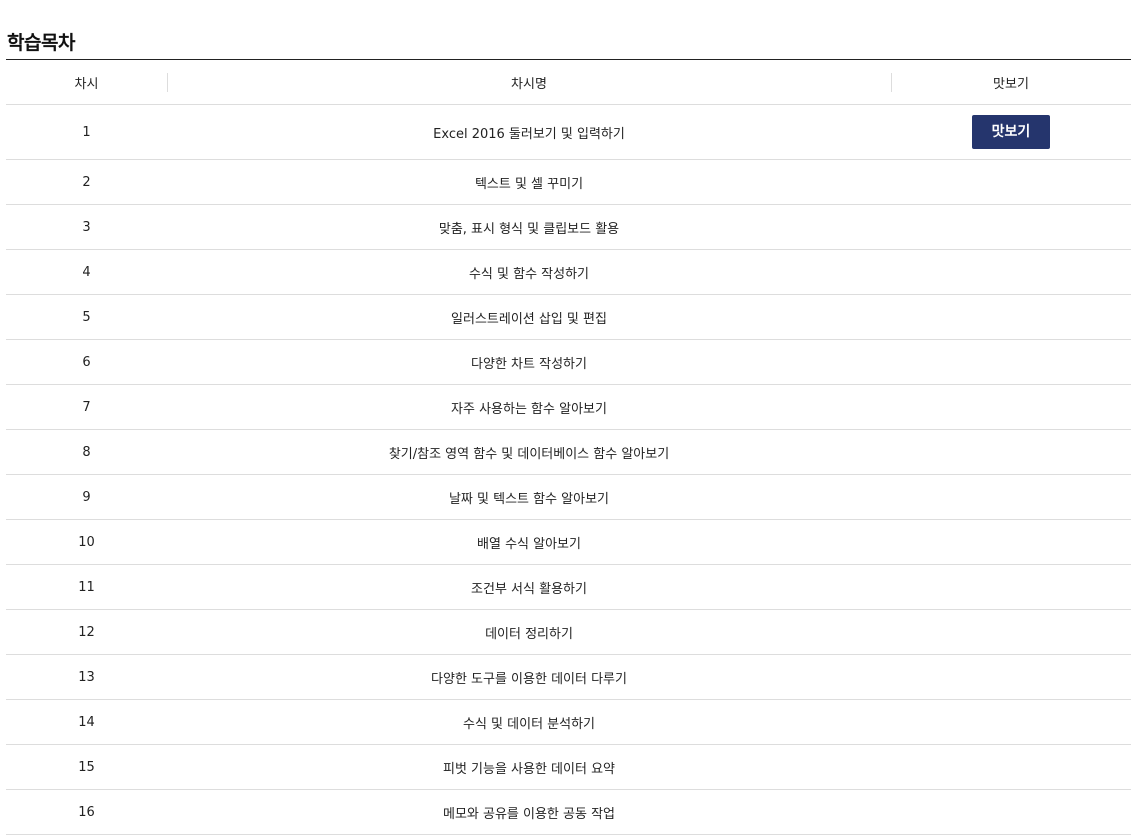 The height and width of the screenshot is (836, 1139). What do you see at coordinates (86, 812) in the screenshot?
I see `session-number: 16` at bounding box center [86, 812].